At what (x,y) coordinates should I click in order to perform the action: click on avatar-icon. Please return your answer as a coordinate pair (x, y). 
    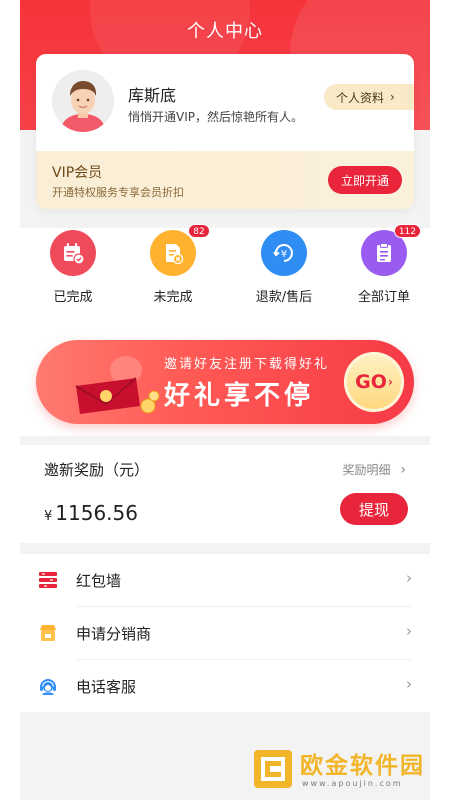
    Looking at the image, I should click on (83, 101).